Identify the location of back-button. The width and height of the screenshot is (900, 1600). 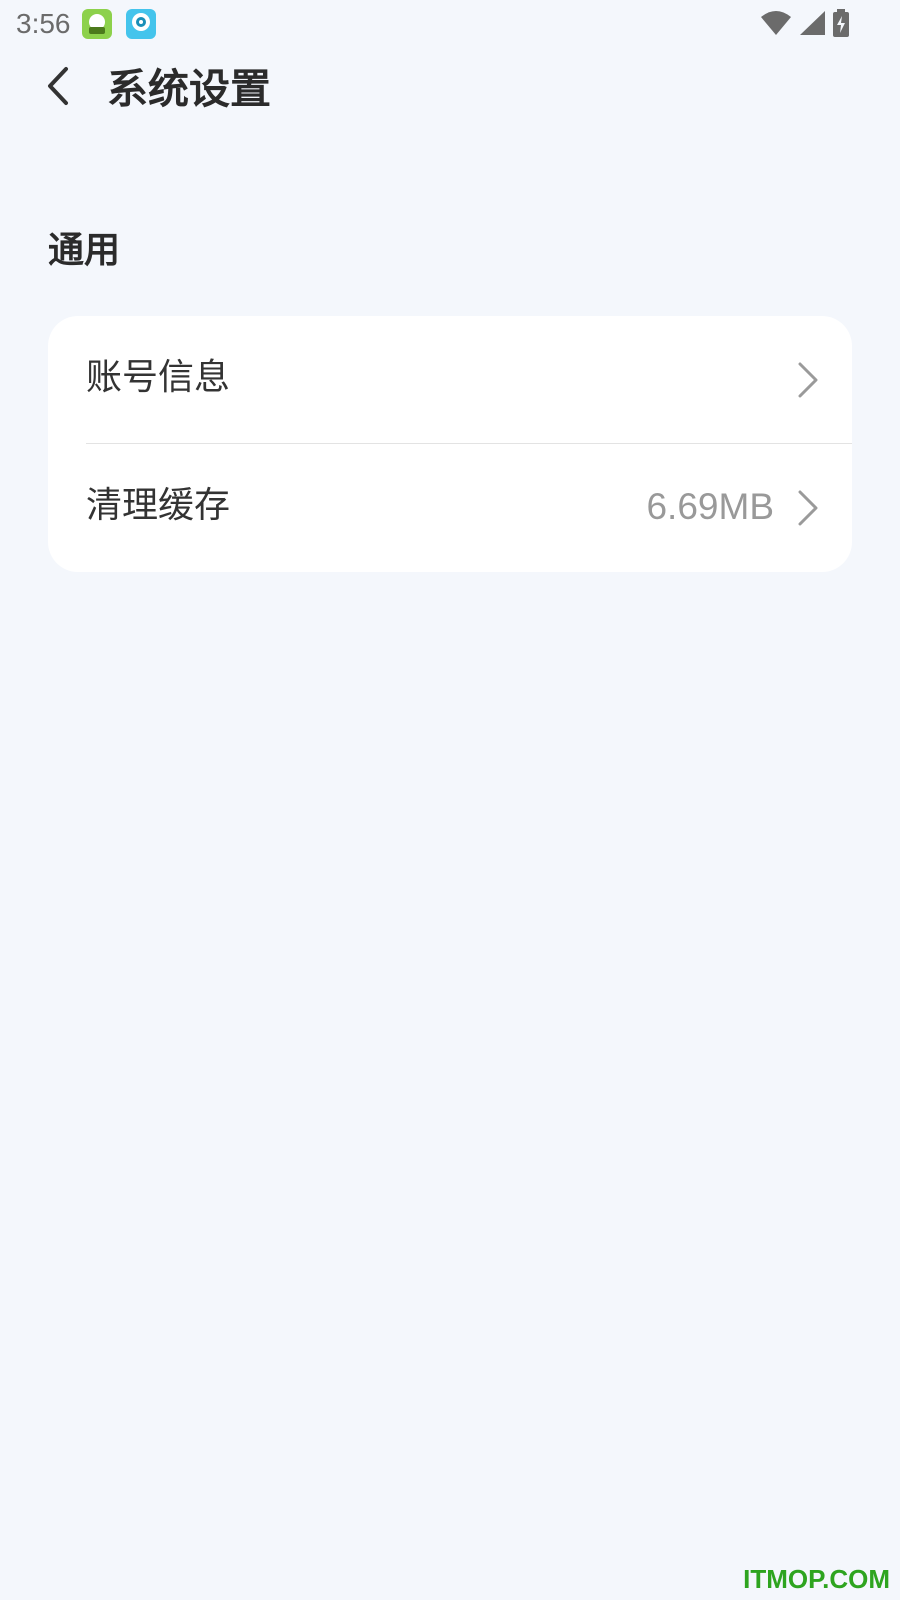
(58, 88).